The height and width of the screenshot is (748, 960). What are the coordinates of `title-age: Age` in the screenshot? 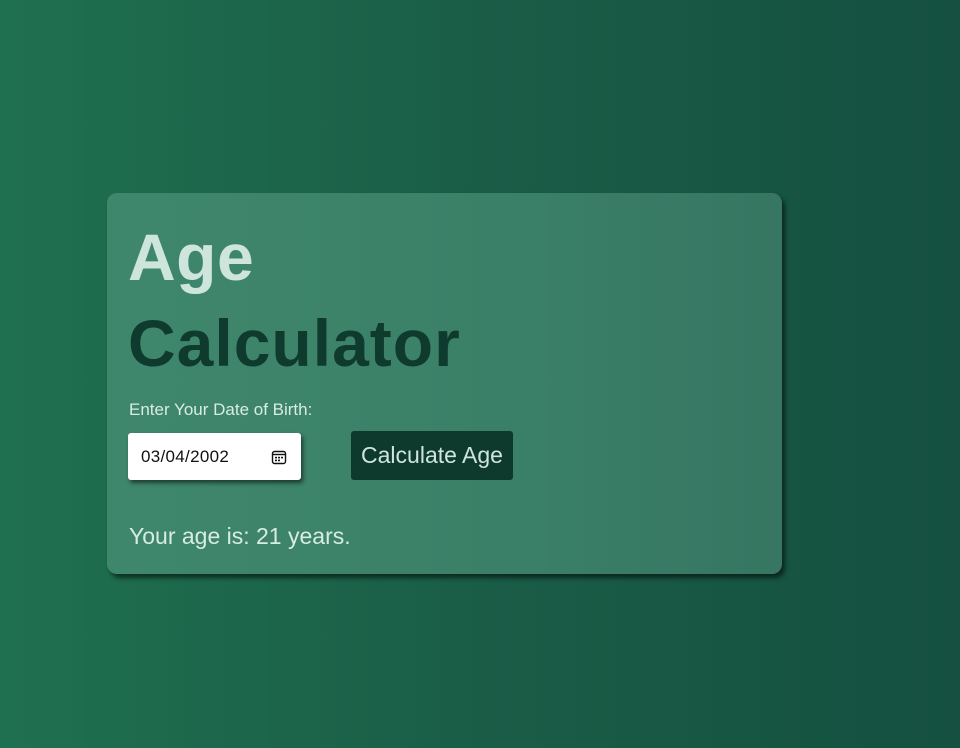 It's located at (191, 257).